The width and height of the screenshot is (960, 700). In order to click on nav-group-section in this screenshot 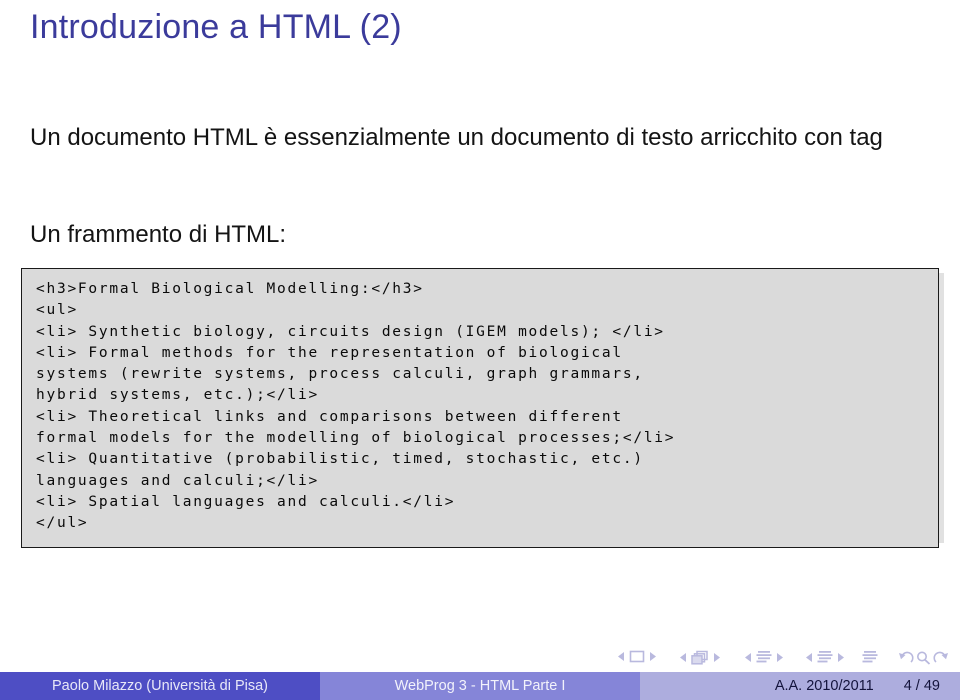, I will do `click(825, 657)`.